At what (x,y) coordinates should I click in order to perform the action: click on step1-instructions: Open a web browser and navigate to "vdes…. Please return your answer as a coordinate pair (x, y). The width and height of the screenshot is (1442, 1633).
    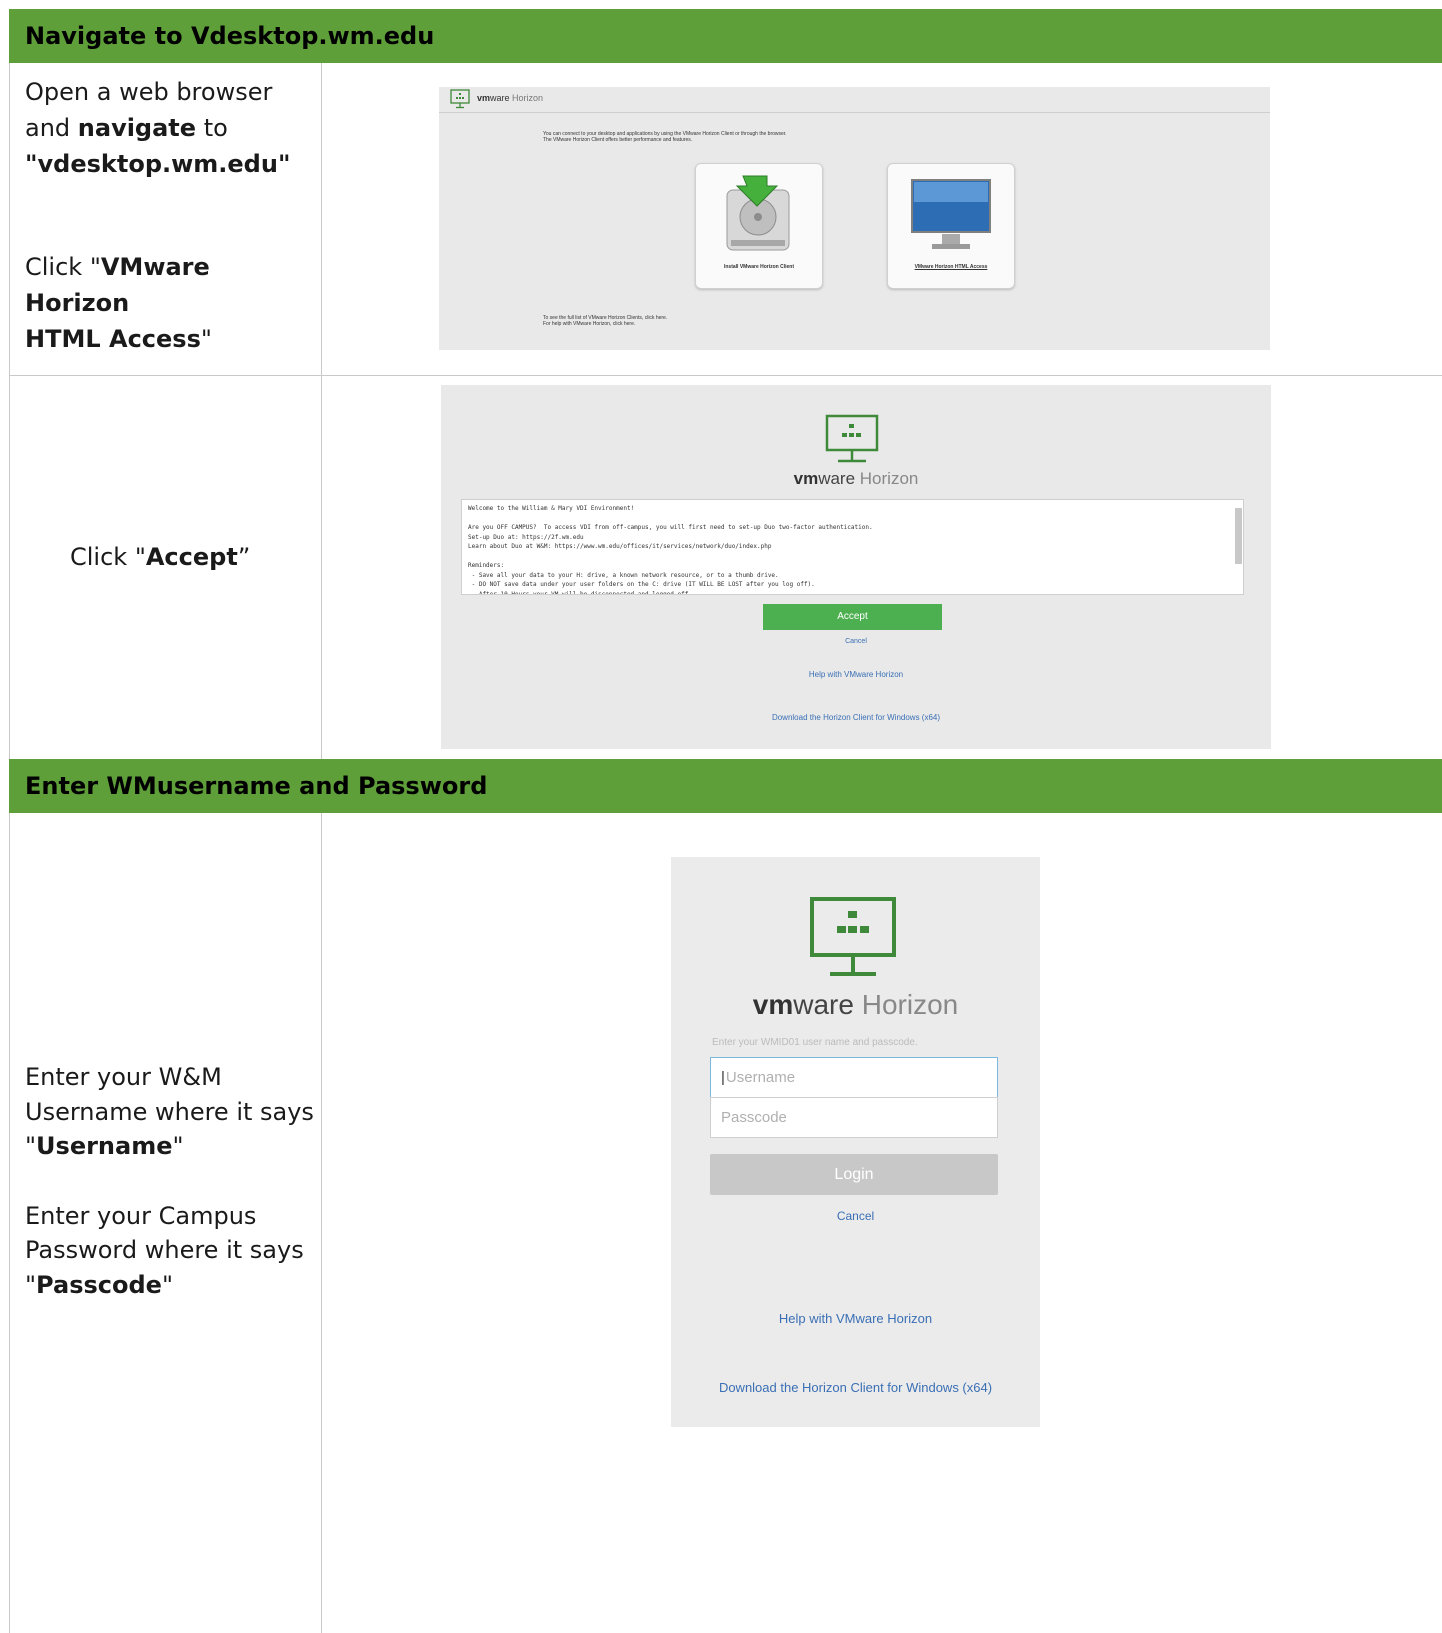
    Looking at the image, I should click on (170, 215).